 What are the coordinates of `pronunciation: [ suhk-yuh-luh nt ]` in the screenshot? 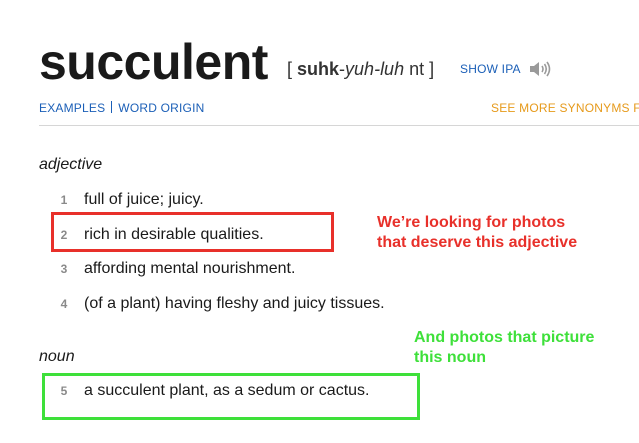 It's located at (360, 69).